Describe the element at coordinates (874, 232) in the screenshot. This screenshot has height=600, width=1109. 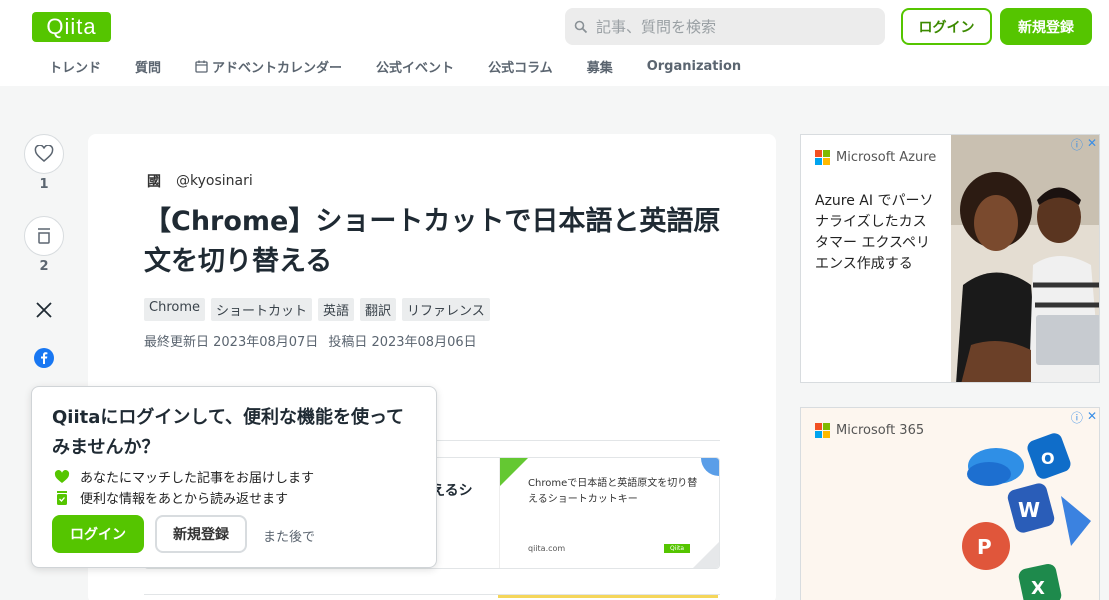
I see `ad-azure-text: Azure AI でパーソ ナライズしたカス タマー エクスペリ エンス作成する` at that location.